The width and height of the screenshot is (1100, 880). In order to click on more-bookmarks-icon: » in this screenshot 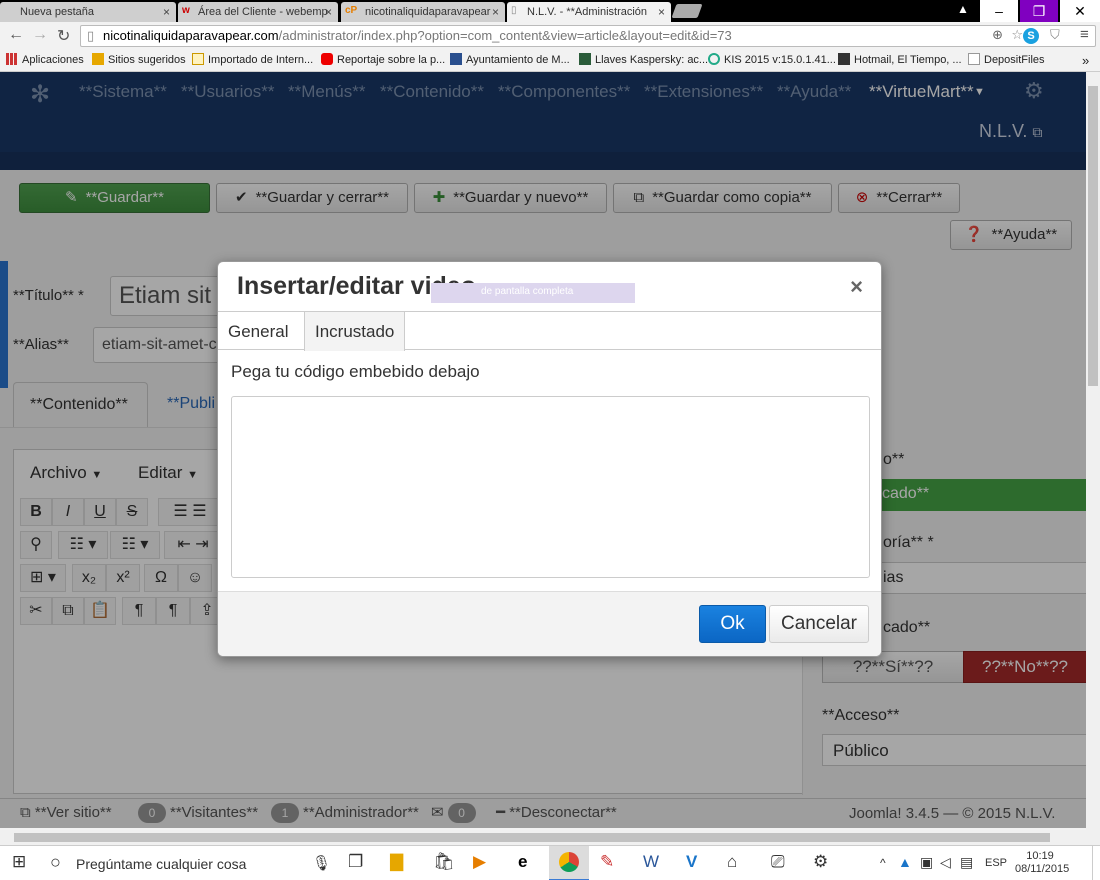, I will do `click(1085, 60)`.